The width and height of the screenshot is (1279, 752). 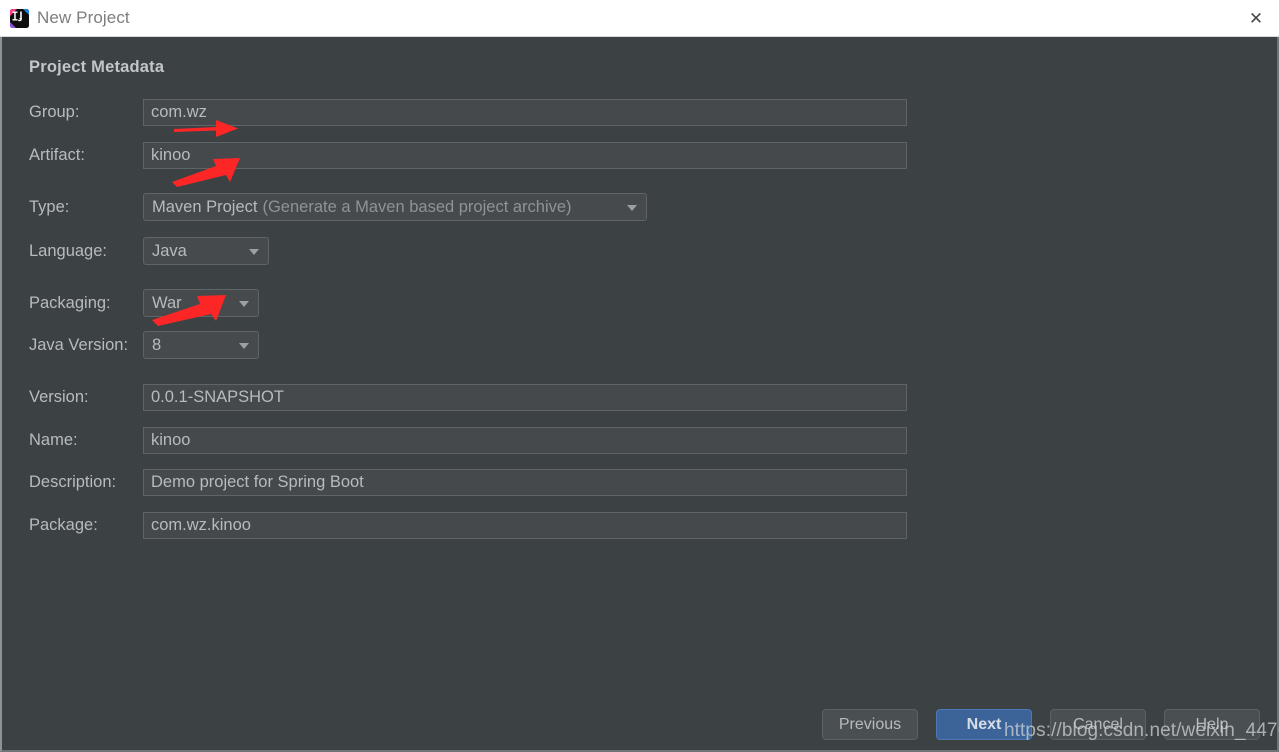 I want to click on type-combo-value: Maven Project, so click(x=205, y=206).